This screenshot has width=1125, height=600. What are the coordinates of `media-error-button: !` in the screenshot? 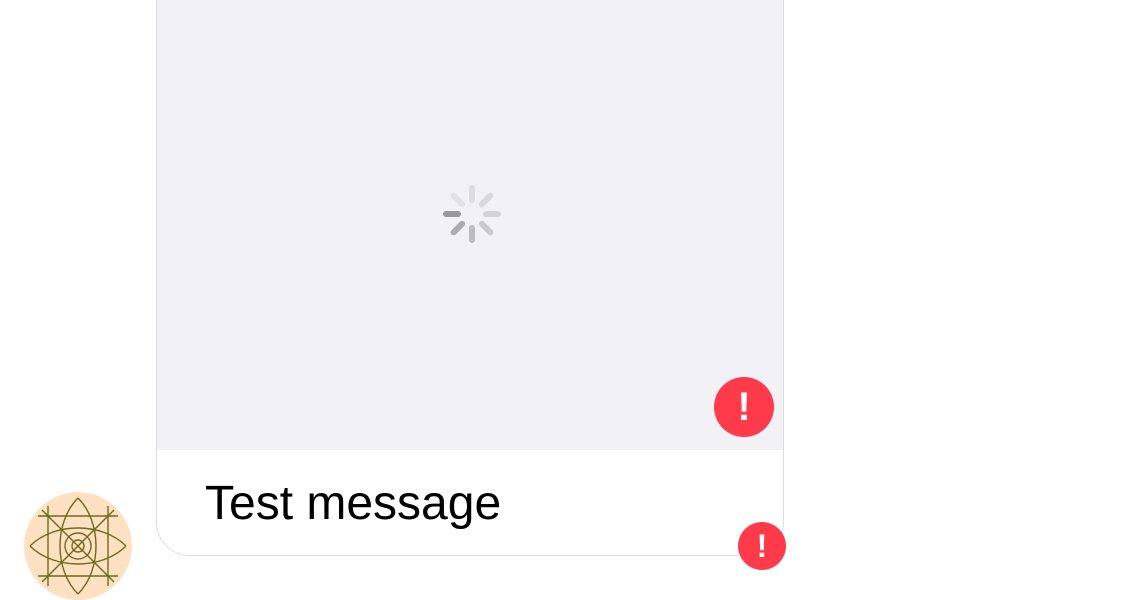 It's located at (744, 407).